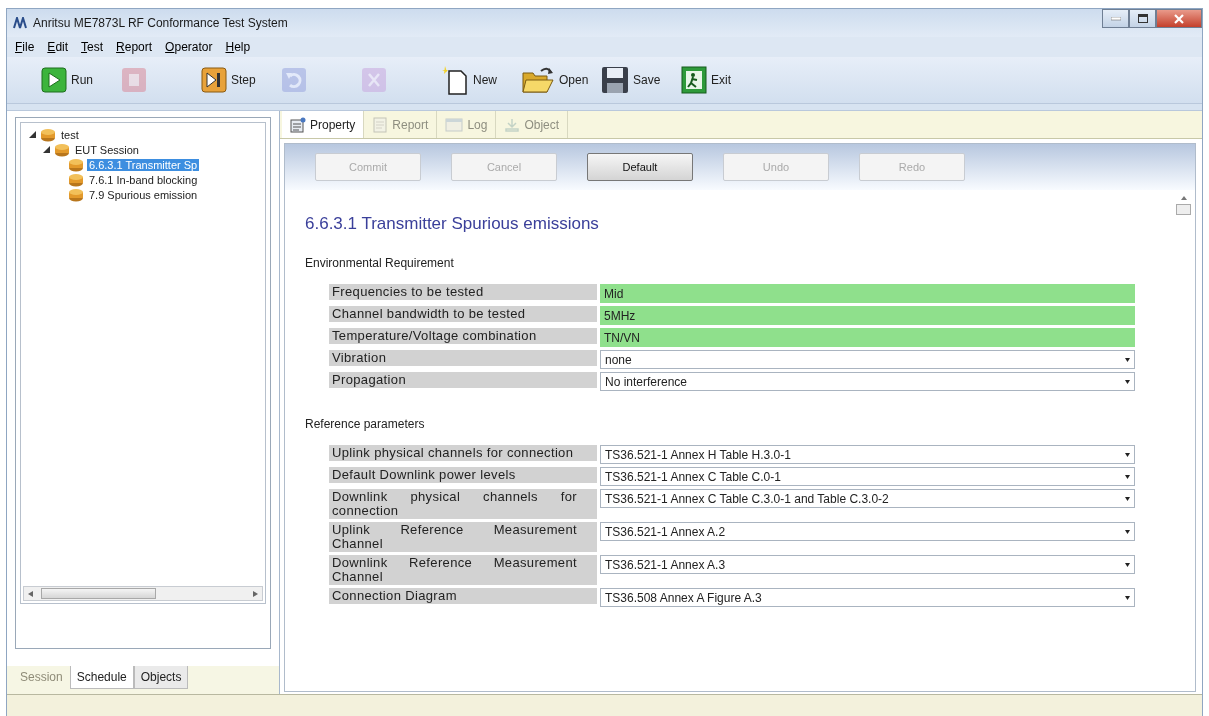 The image size is (1209, 716). I want to click on tab: Schedule, so click(101, 677).